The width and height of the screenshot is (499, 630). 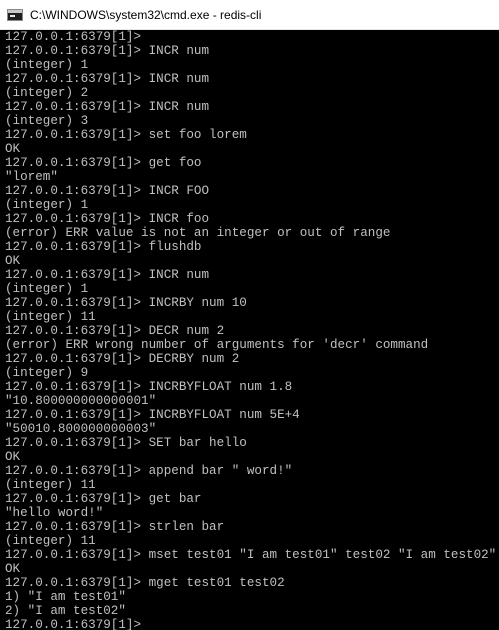 What do you see at coordinates (149, 471) in the screenshot?
I see `prompt-line: 127.0.0.1:6379[1]> append bar " word!"` at bounding box center [149, 471].